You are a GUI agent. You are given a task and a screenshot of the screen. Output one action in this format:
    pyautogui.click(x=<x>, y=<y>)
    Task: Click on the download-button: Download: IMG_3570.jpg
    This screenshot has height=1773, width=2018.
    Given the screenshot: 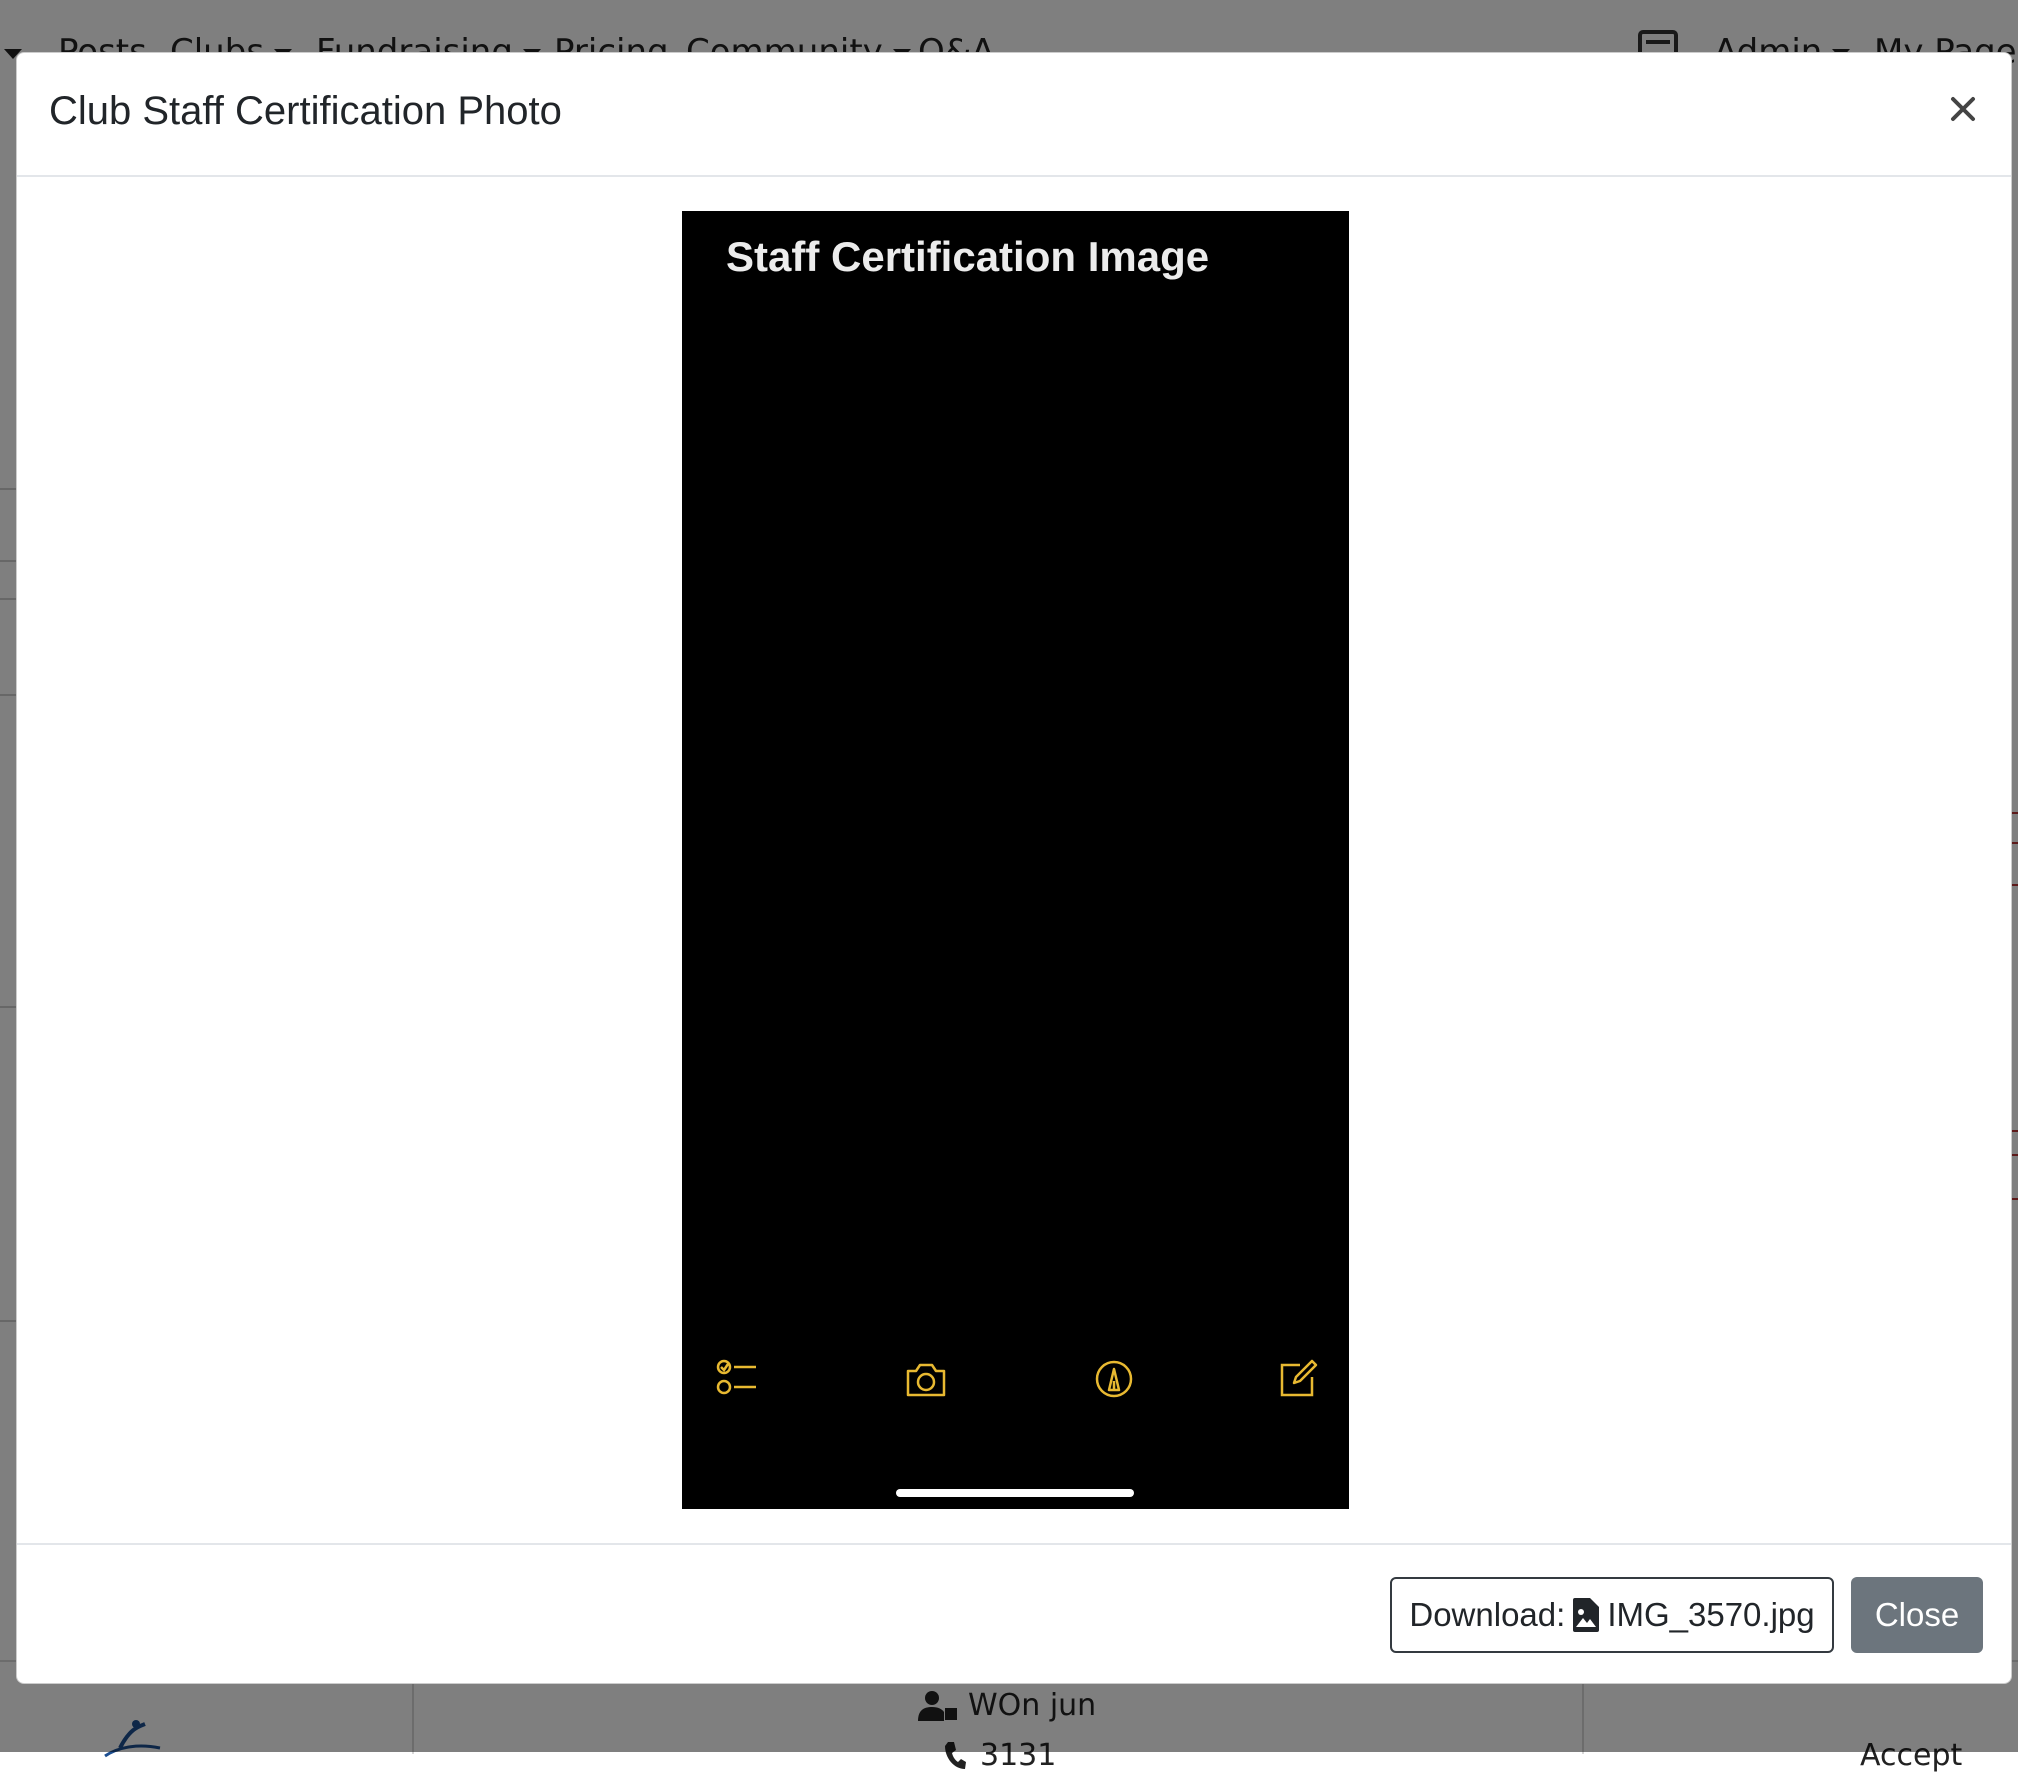 What is the action you would take?
    pyautogui.click(x=1612, y=1615)
    